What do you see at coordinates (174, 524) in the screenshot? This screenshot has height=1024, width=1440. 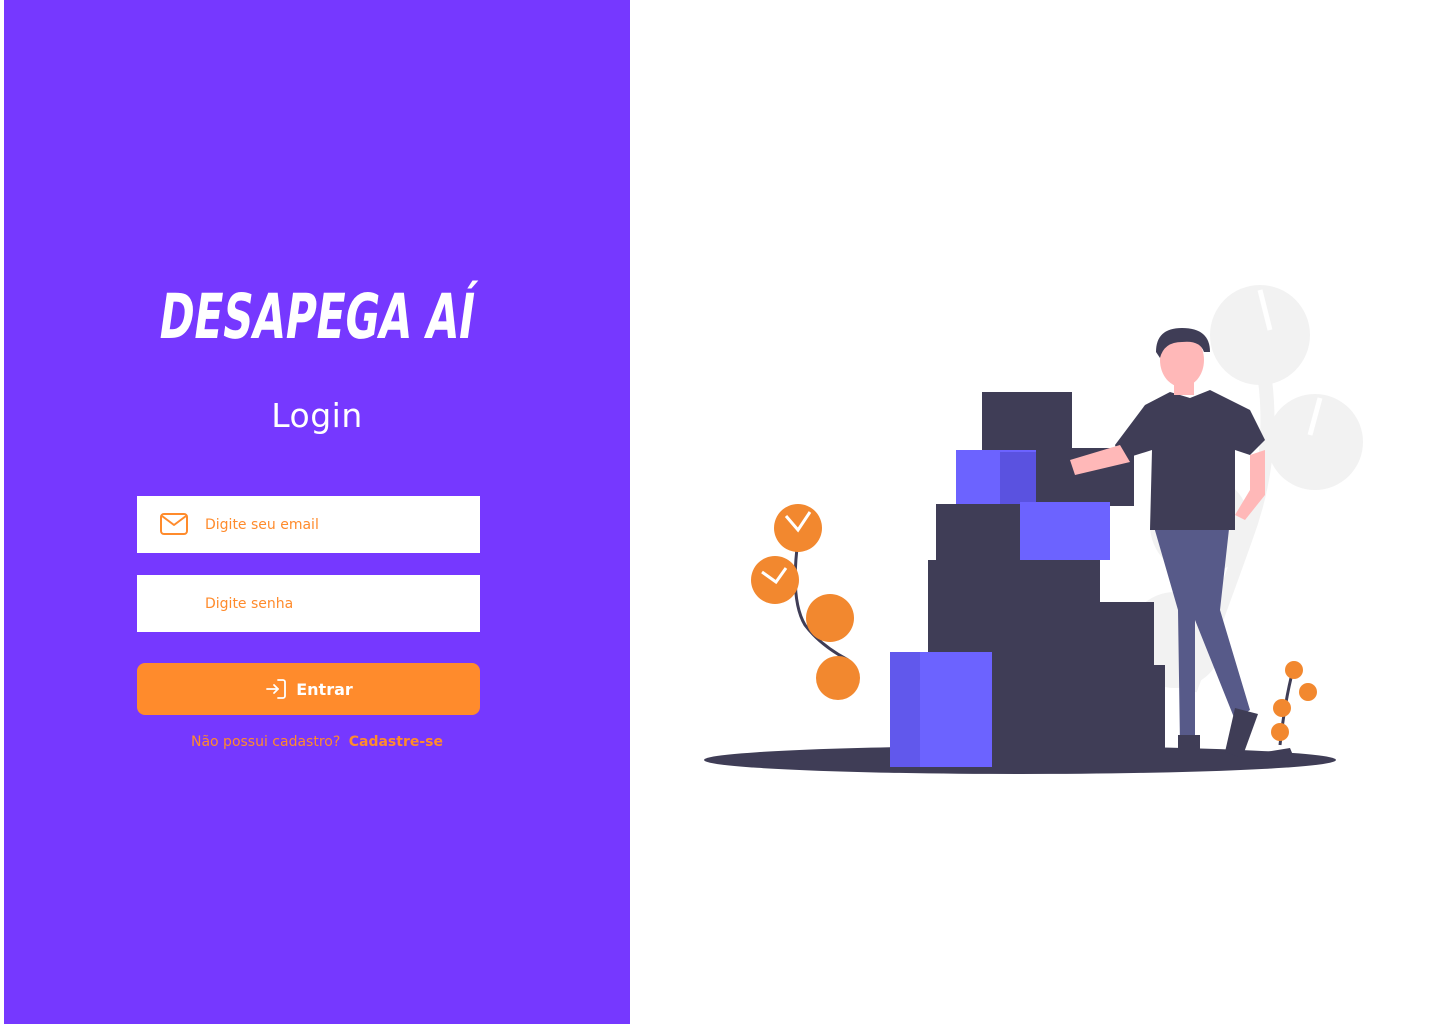 I see `mail-icon` at bounding box center [174, 524].